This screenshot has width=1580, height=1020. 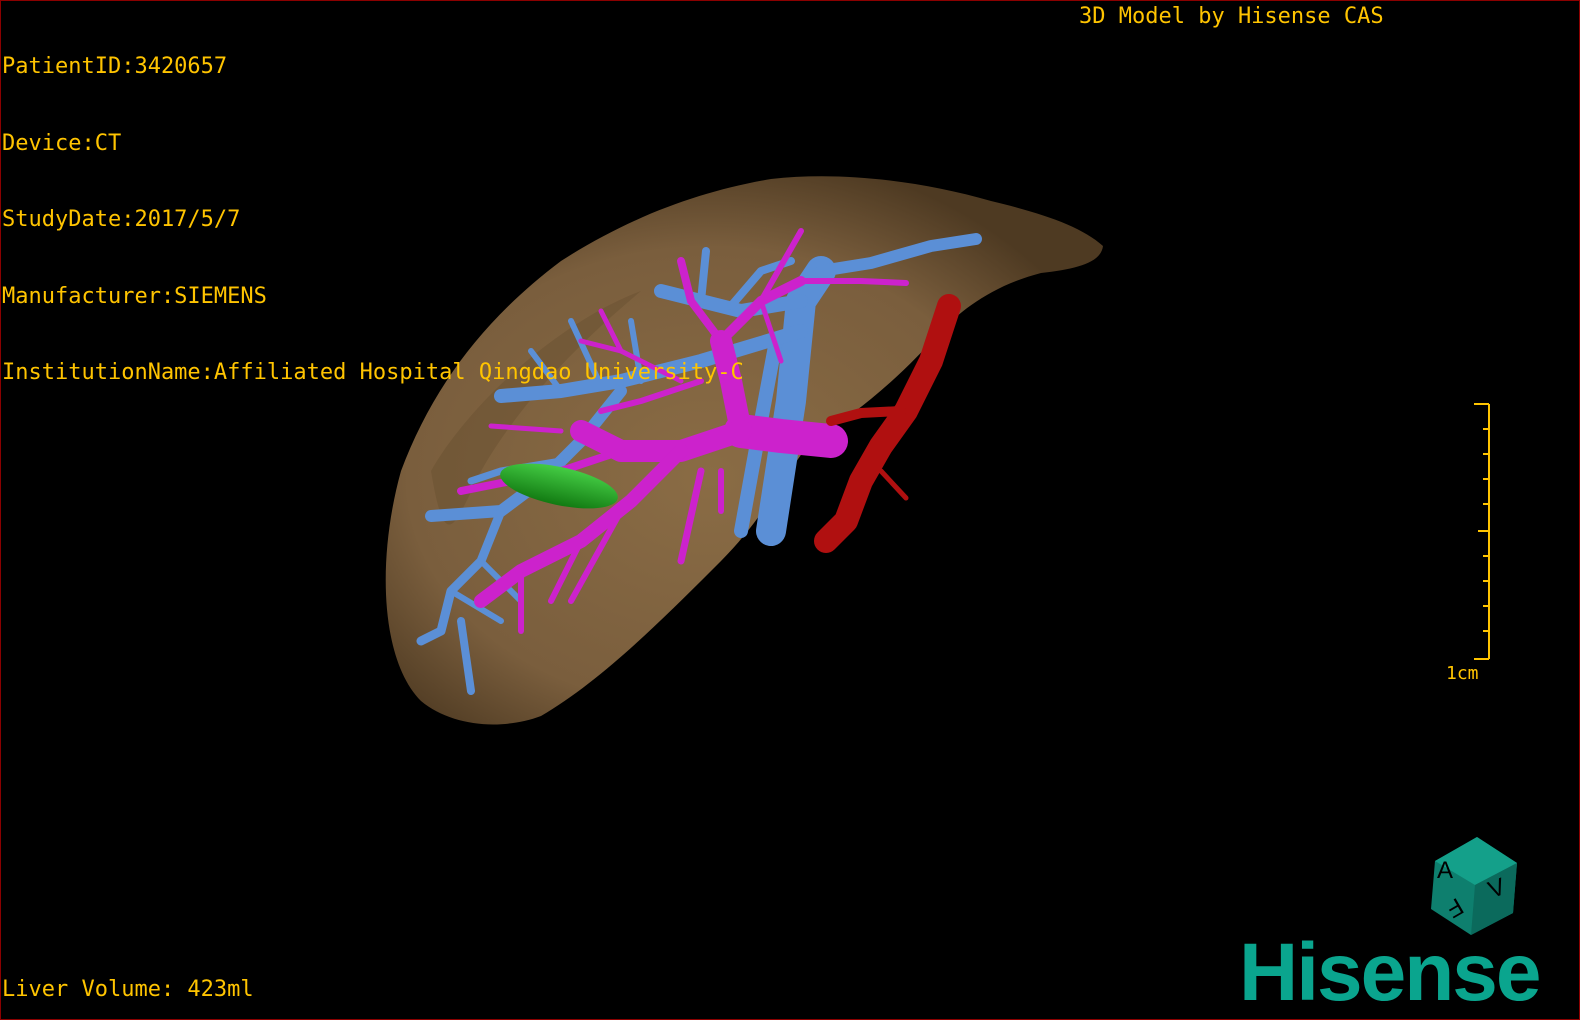 What do you see at coordinates (1462, 673) in the screenshot?
I see `scale-label: 1cm` at bounding box center [1462, 673].